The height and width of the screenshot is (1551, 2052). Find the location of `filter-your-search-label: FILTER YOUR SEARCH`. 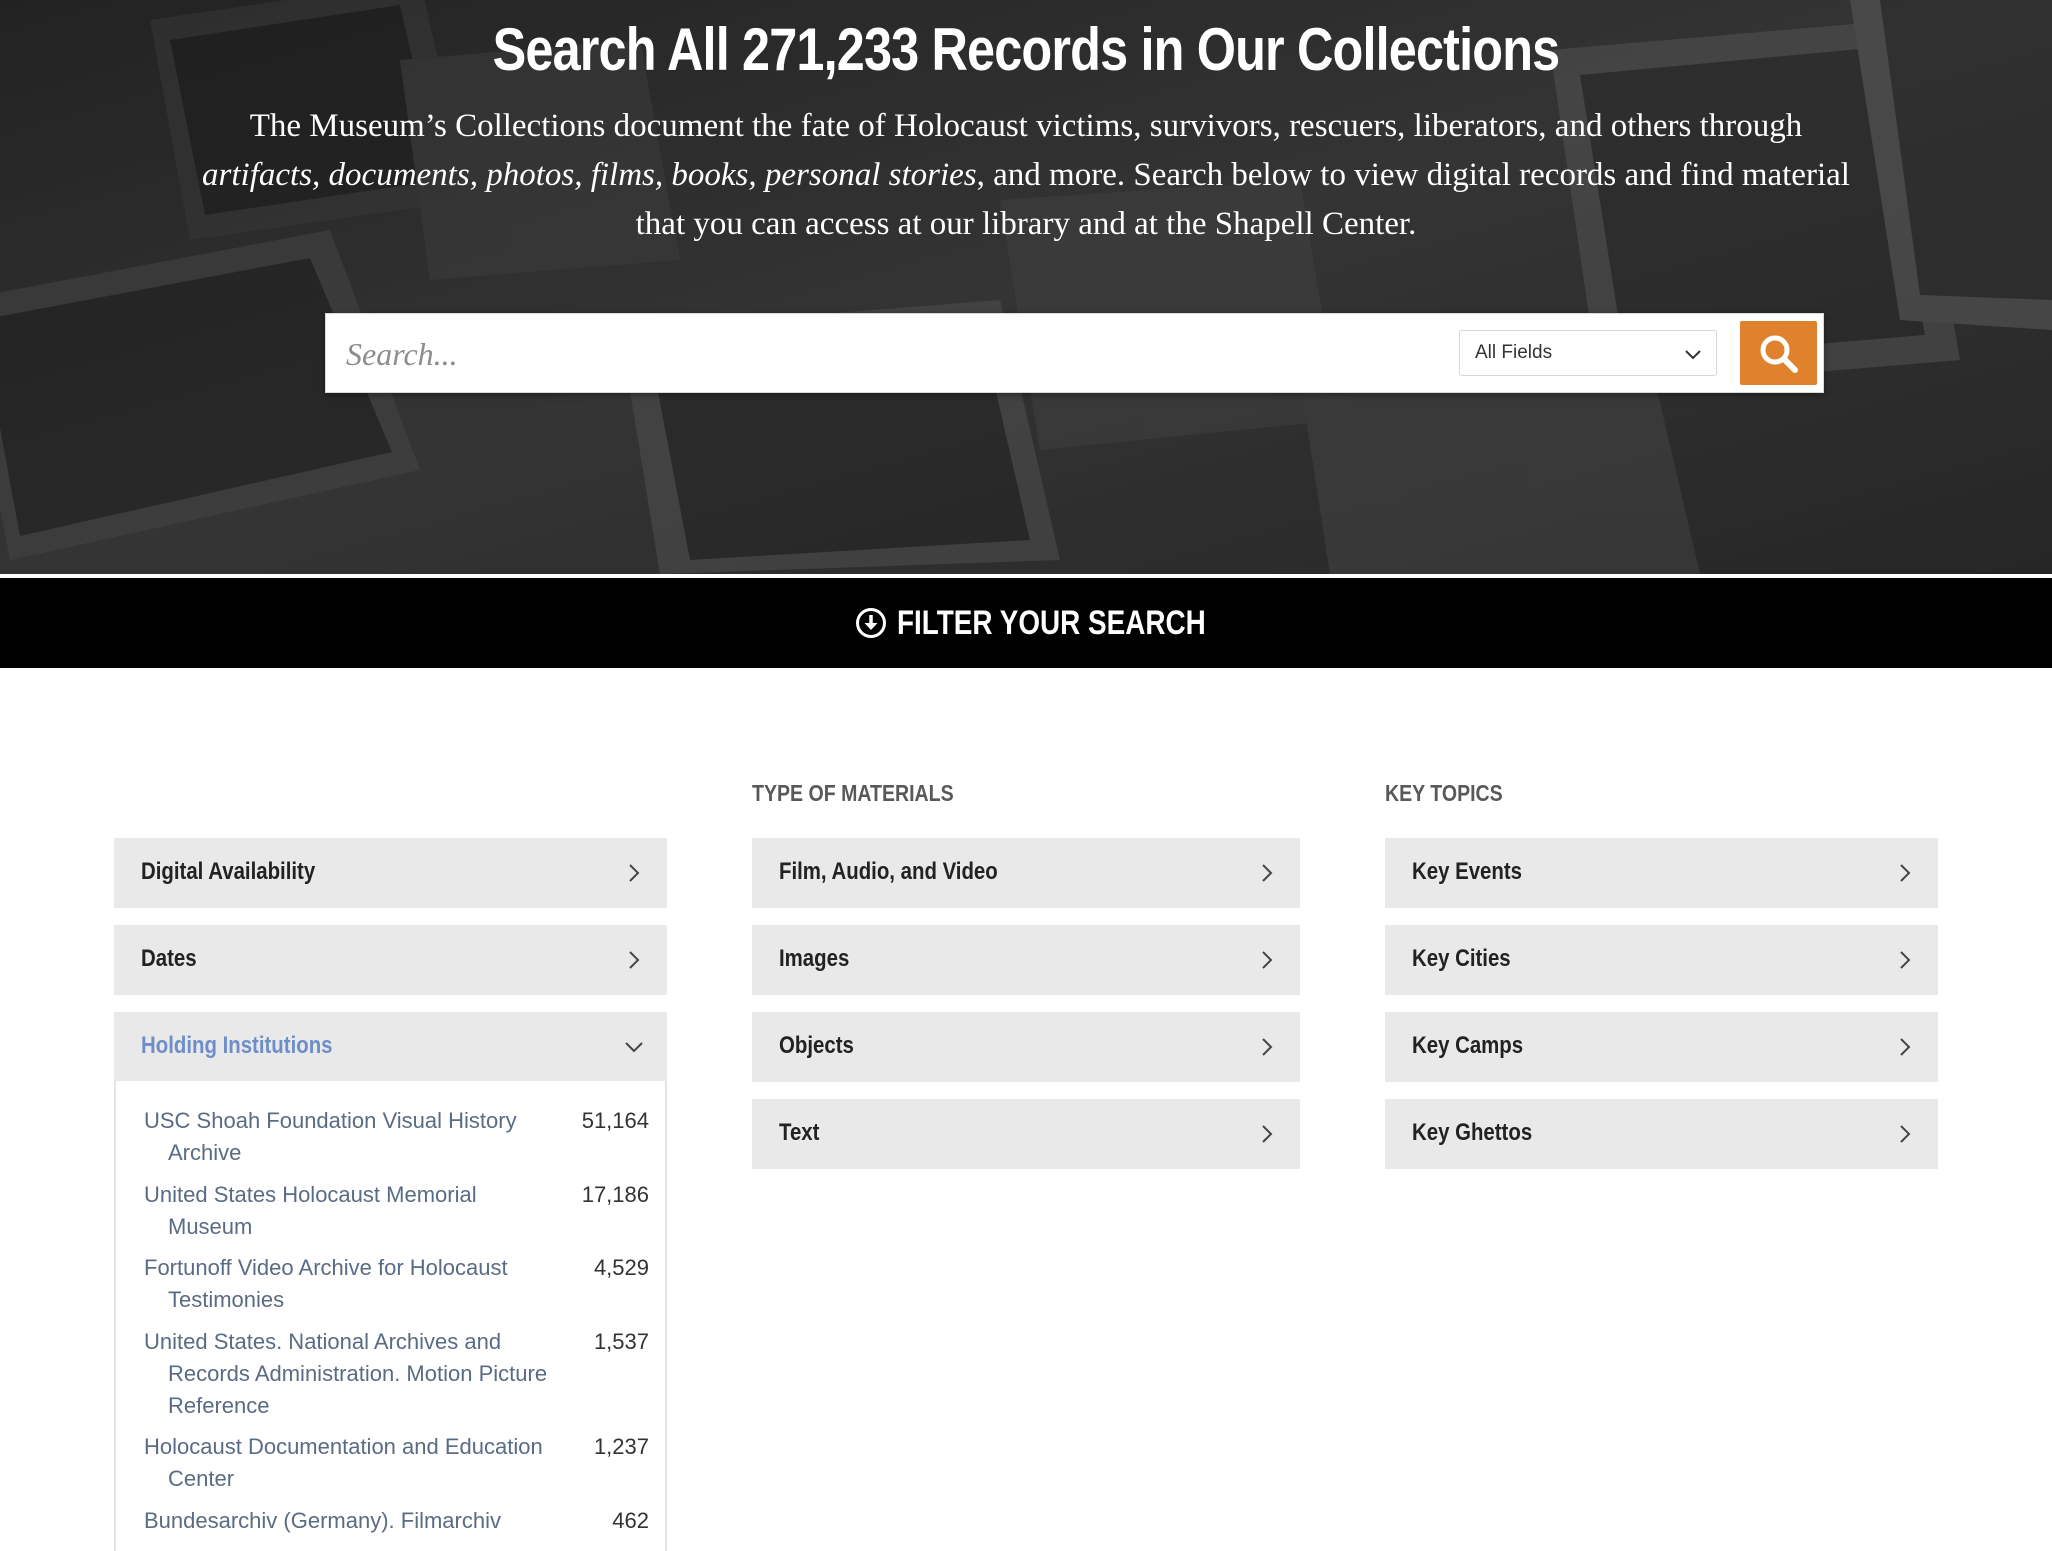

filter-your-search-label: FILTER YOUR SEARCH is located at coordinates (1051, 622).